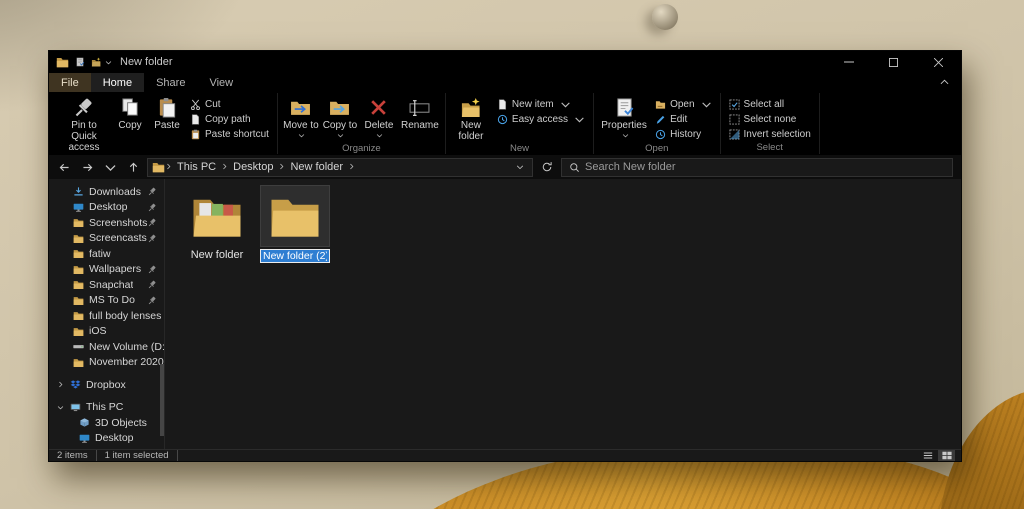 The image size is (1024, 509). Describe the element at coordinates (505, 62) in the screenshot. I see `titlebar: New folder` at that location.